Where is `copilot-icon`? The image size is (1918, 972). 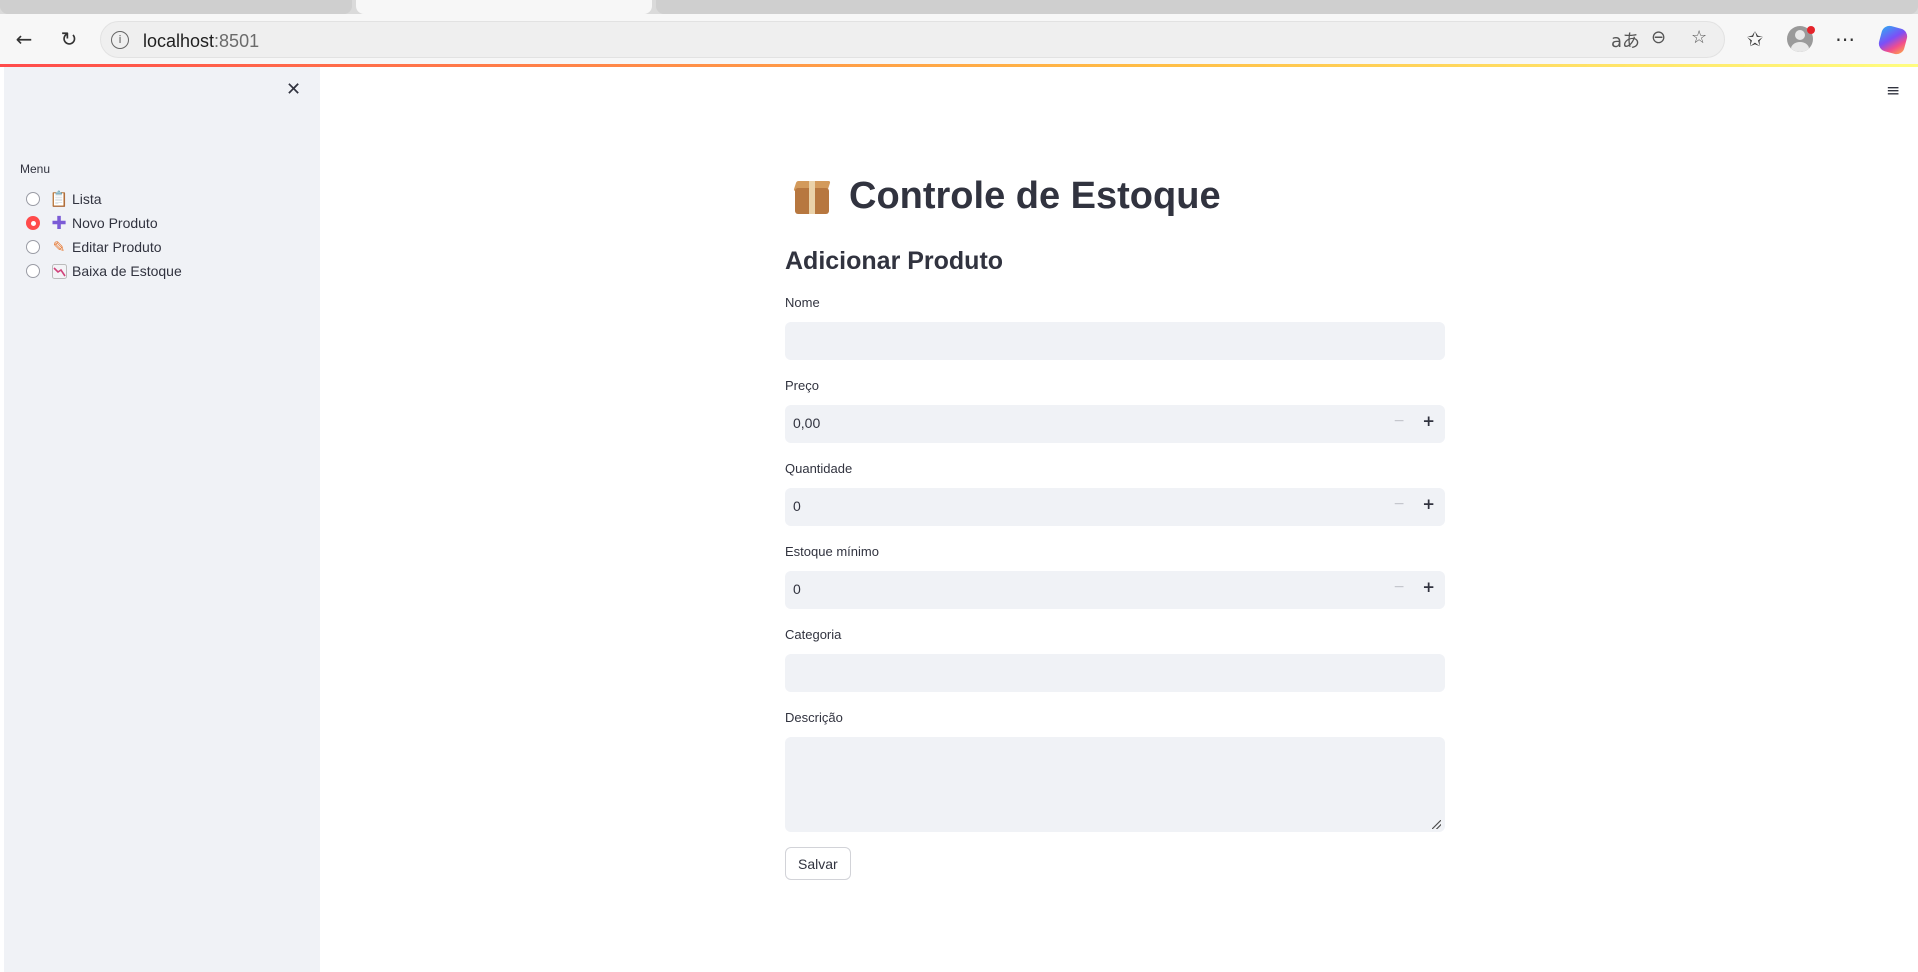
copilot-icon is located at coordinates (1893, 40).